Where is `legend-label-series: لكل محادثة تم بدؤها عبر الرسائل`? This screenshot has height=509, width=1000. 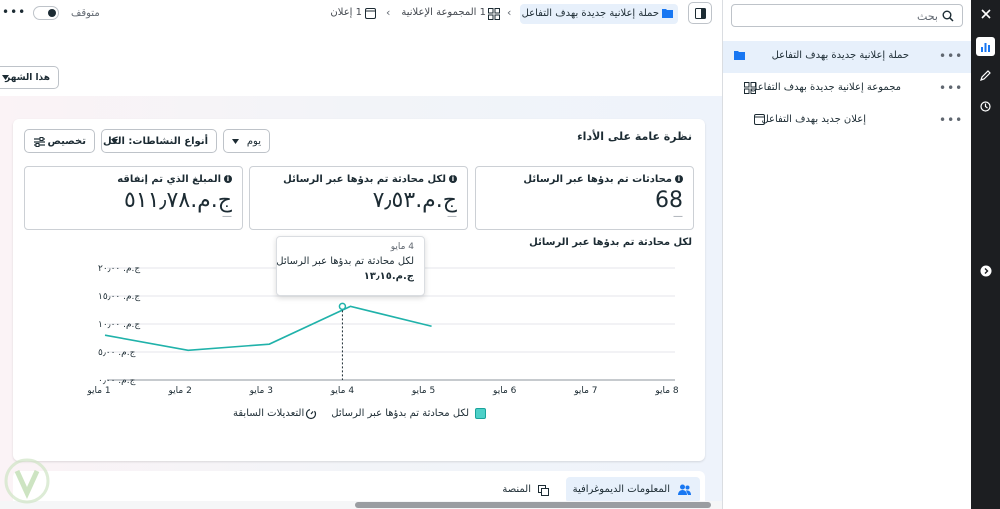 legend-label-series: لكل محادثة تم بدؤها عبر الرسائل is located at coordinates (400, 413).